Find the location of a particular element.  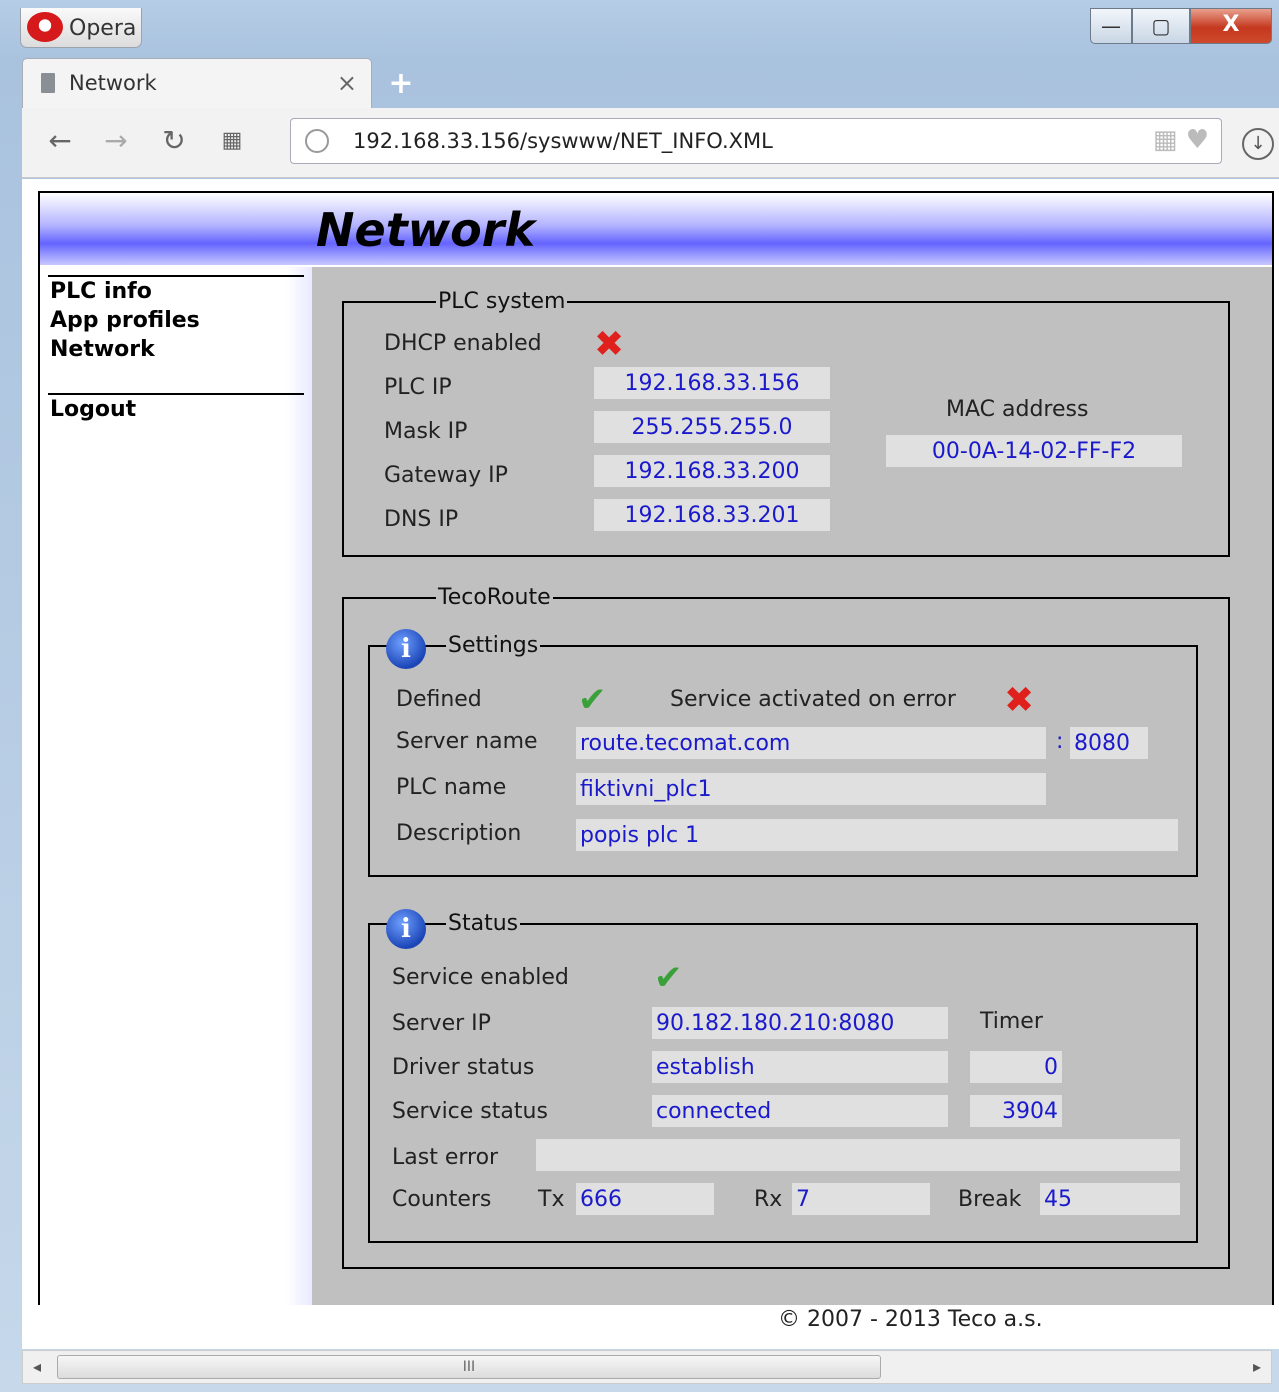

nav-network: Network is located at coordinates (102, 349).